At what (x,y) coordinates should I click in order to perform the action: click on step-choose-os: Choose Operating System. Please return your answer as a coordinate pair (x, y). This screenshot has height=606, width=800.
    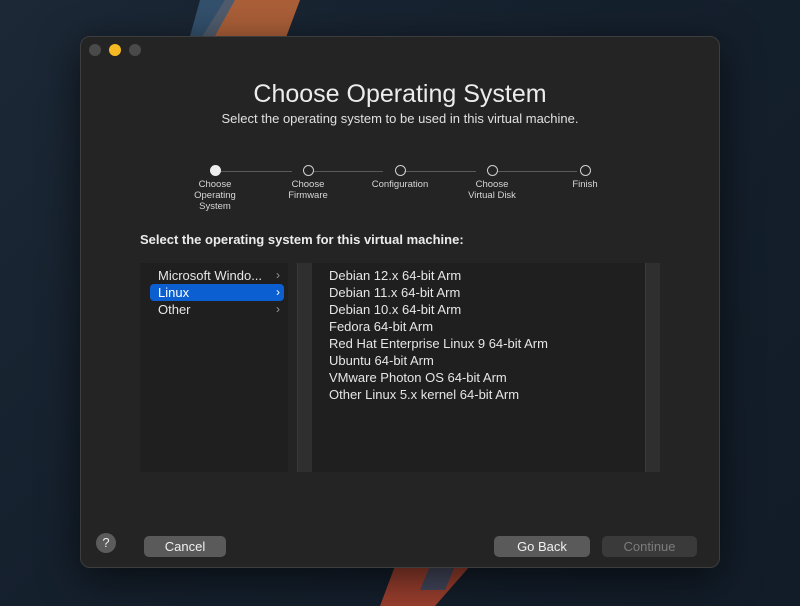
    Looking at the image, I should click on (215, 188).